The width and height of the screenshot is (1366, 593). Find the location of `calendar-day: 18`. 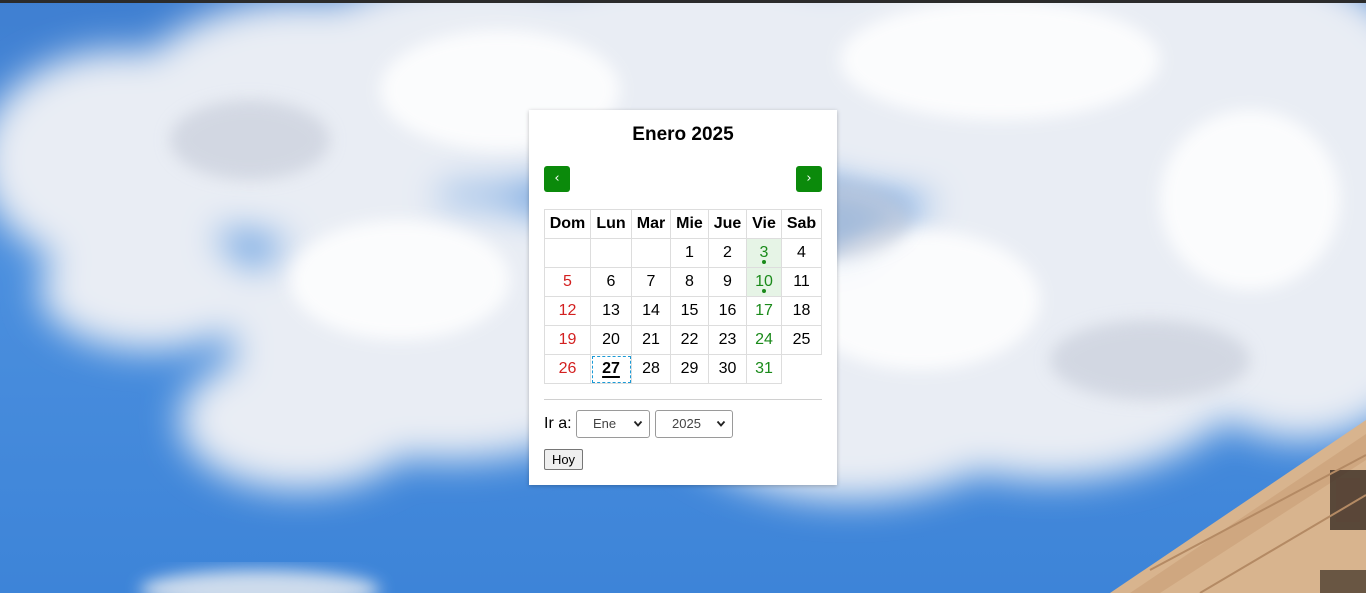

calendar-day: 18 is located at coordinates (801, 311).